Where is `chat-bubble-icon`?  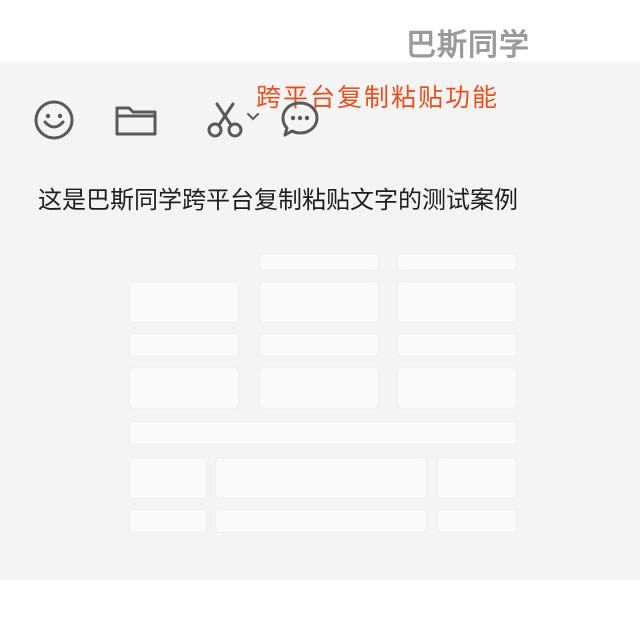 chat-bubble-icon is located at coordinates (300, 120).